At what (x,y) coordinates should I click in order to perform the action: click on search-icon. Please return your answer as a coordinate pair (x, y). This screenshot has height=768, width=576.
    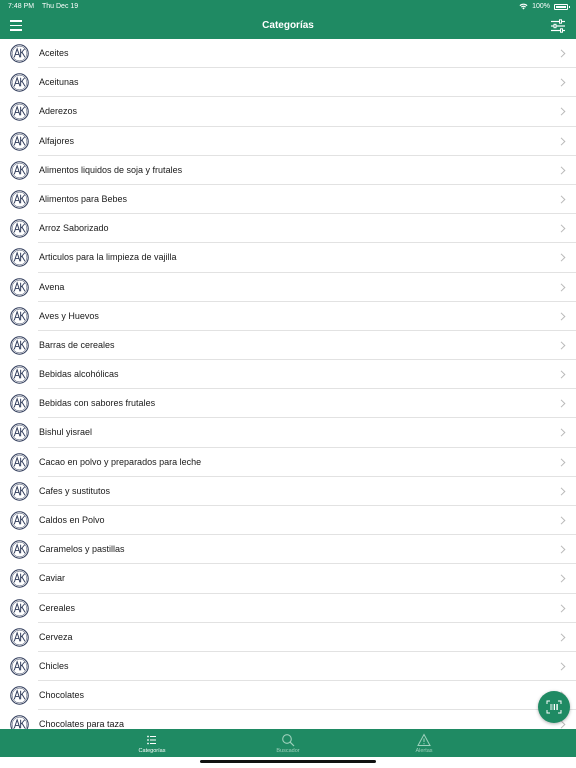
    Looking at the image, I should click on (288, 740).